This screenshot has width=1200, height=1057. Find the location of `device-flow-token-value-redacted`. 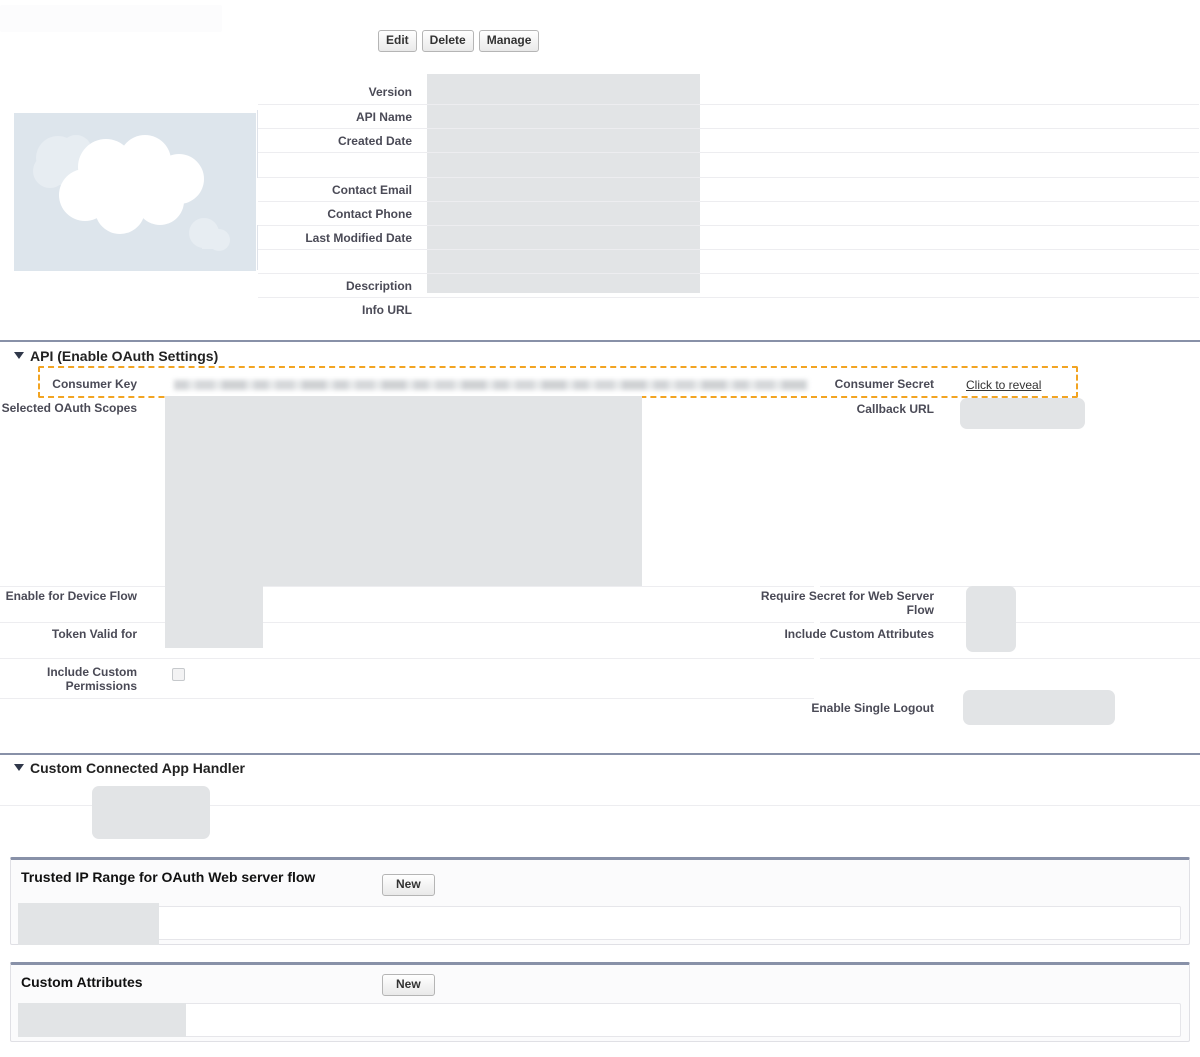

device-flow-token-value-redacted is located at coordinates (214, 617).